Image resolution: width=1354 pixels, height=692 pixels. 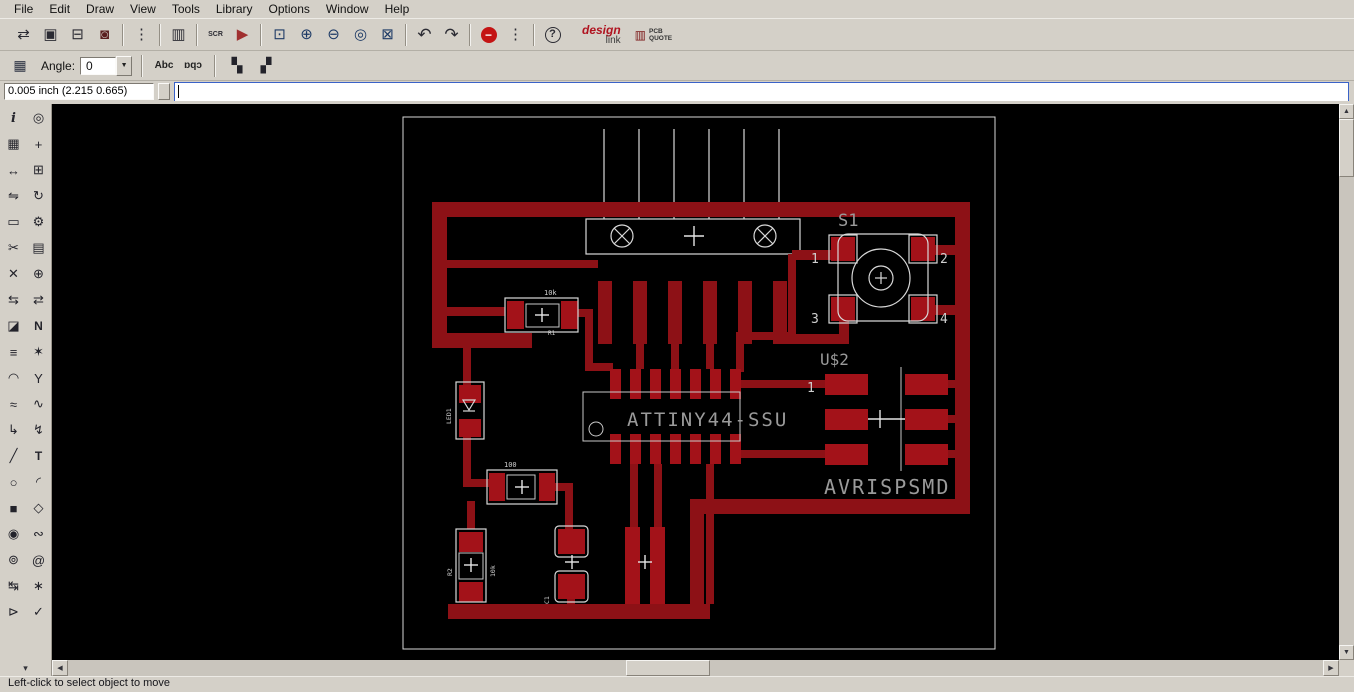 I want to click on menu-library: Library, so click(x=234, y=9).